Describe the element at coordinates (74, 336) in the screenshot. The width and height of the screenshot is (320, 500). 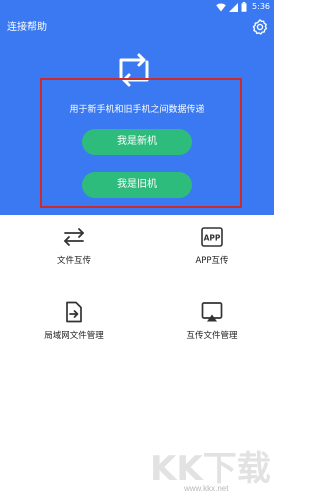
I see `lan-file-manage-label: 局域网文件管理` at that location.